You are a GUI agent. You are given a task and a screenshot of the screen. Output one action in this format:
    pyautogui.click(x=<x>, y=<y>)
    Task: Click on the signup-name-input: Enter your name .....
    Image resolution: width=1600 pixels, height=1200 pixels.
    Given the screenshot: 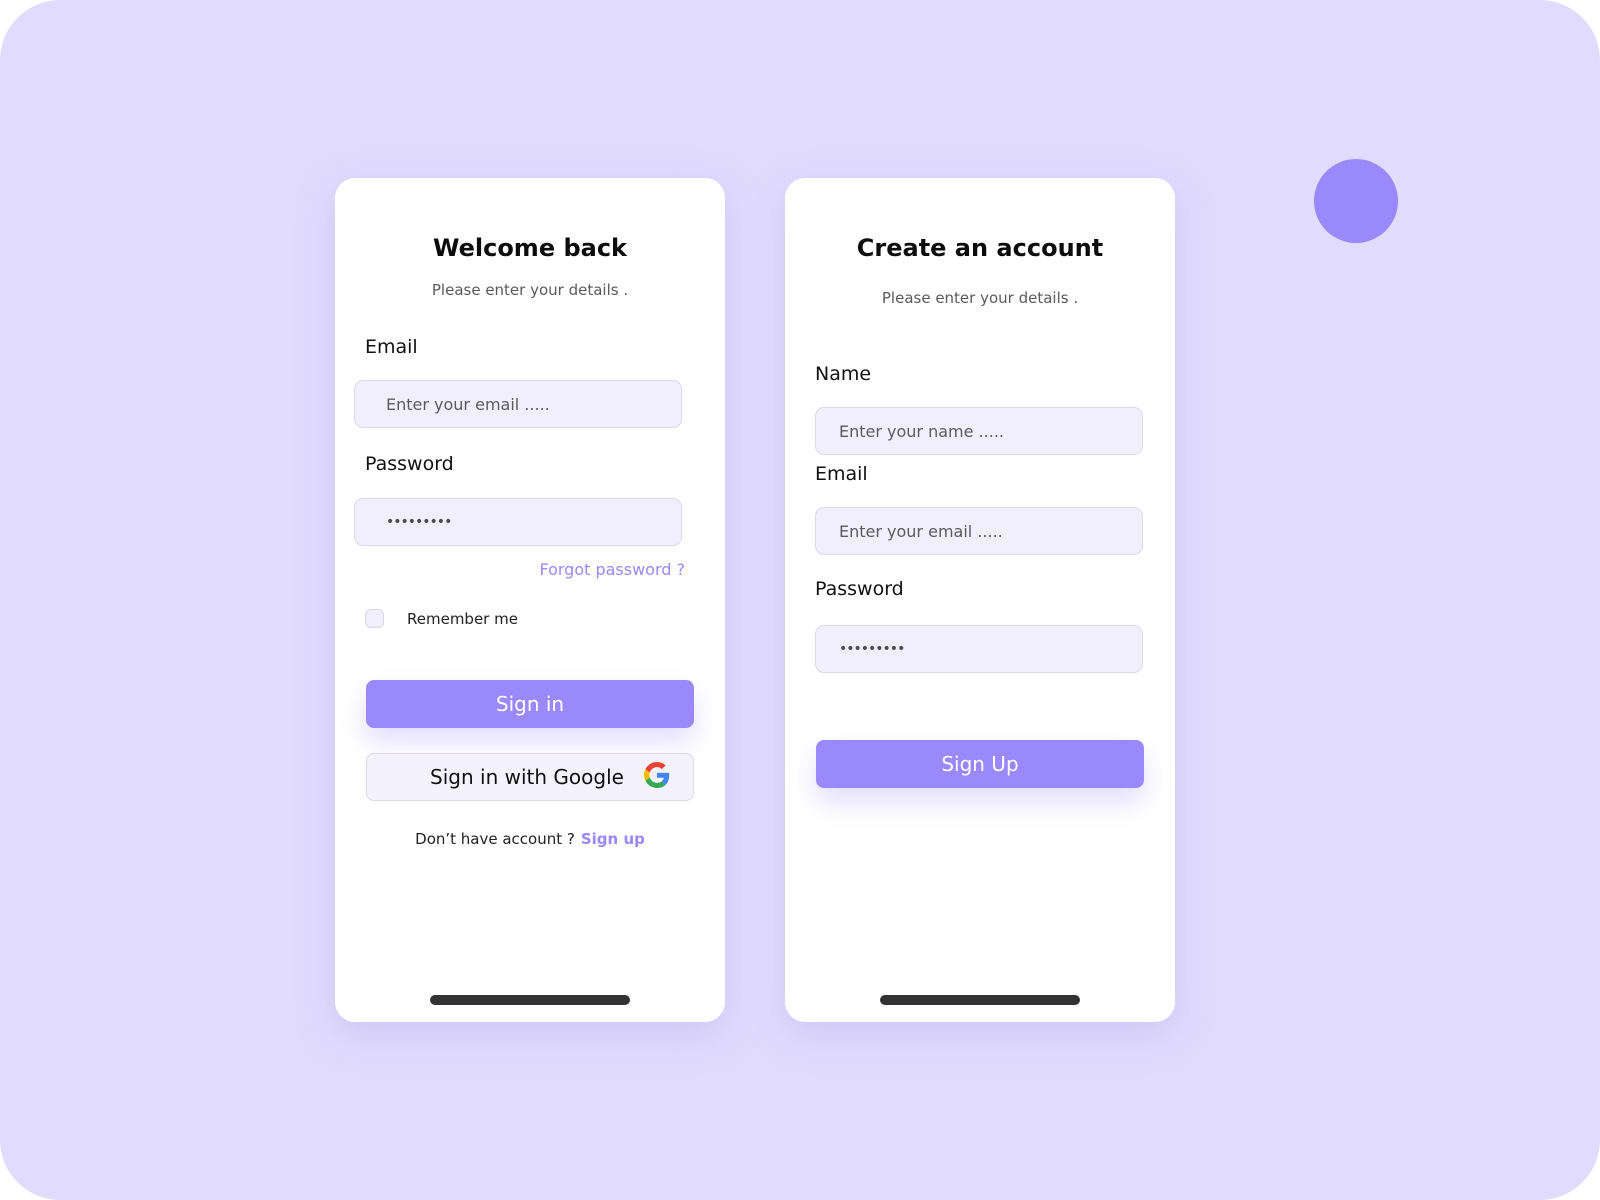 What is the action you would take?
    pyautogui.click(x=979, y=431)
    